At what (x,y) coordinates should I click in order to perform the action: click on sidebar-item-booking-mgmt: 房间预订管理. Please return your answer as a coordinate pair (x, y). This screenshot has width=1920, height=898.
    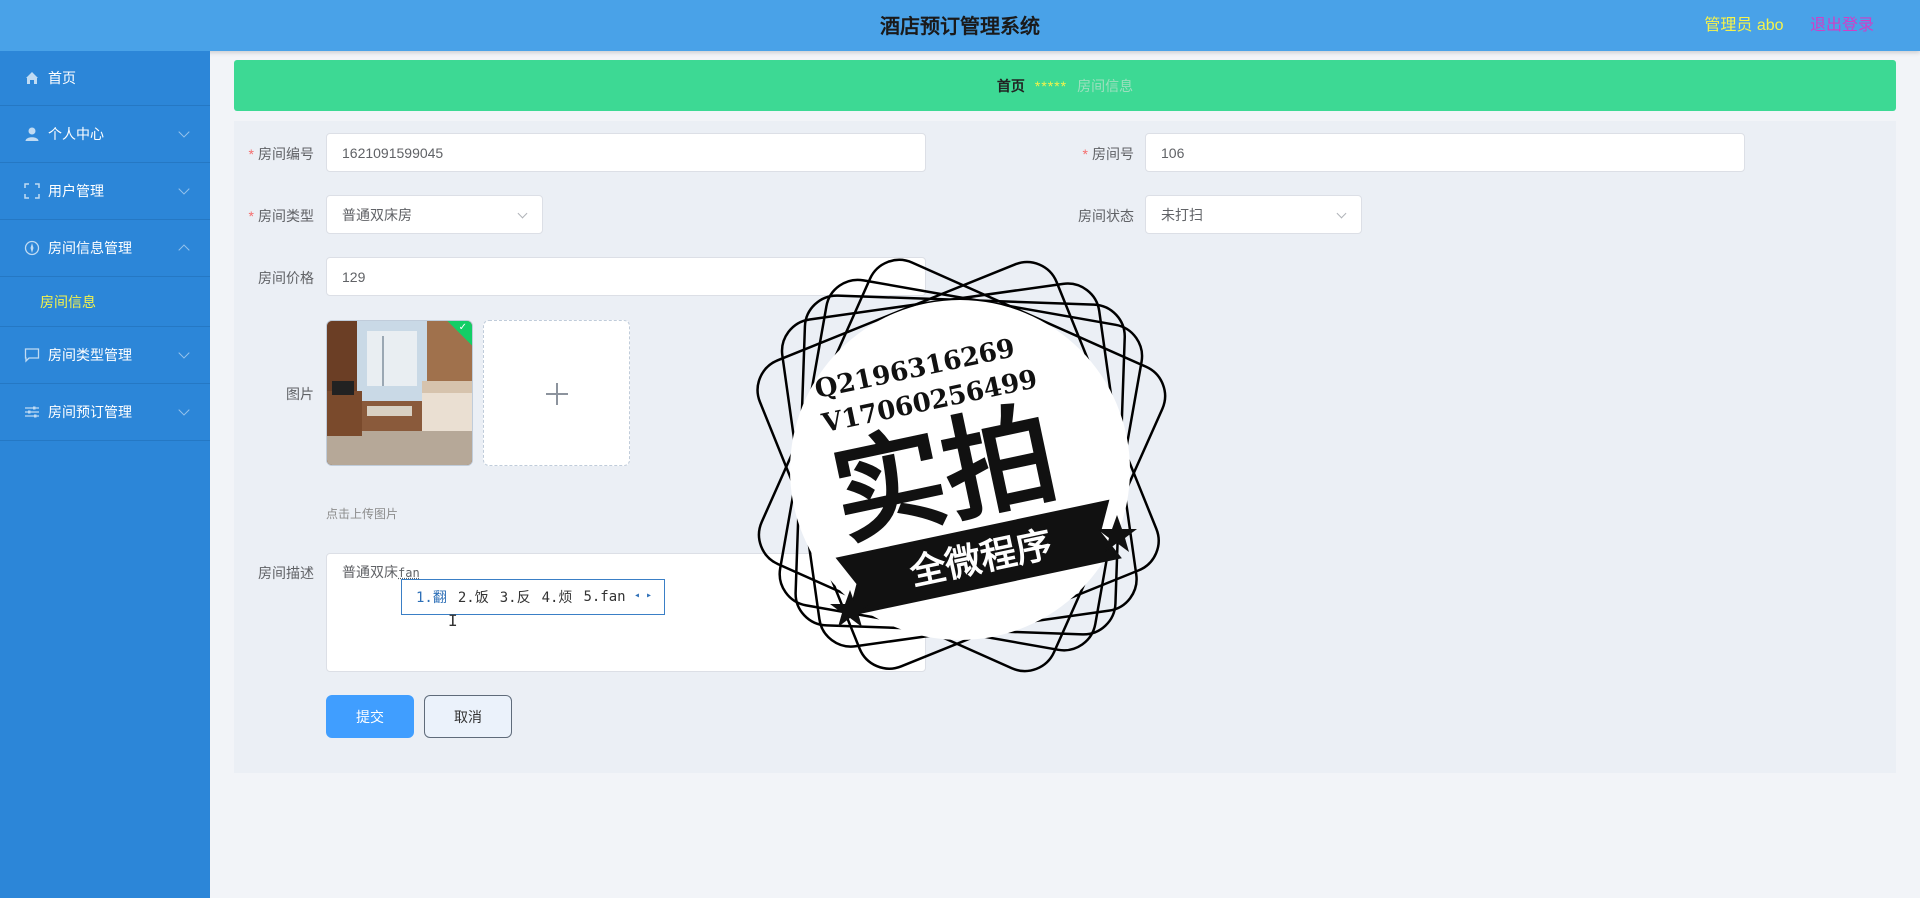
    Looking at the image, I should click on (105, 412).